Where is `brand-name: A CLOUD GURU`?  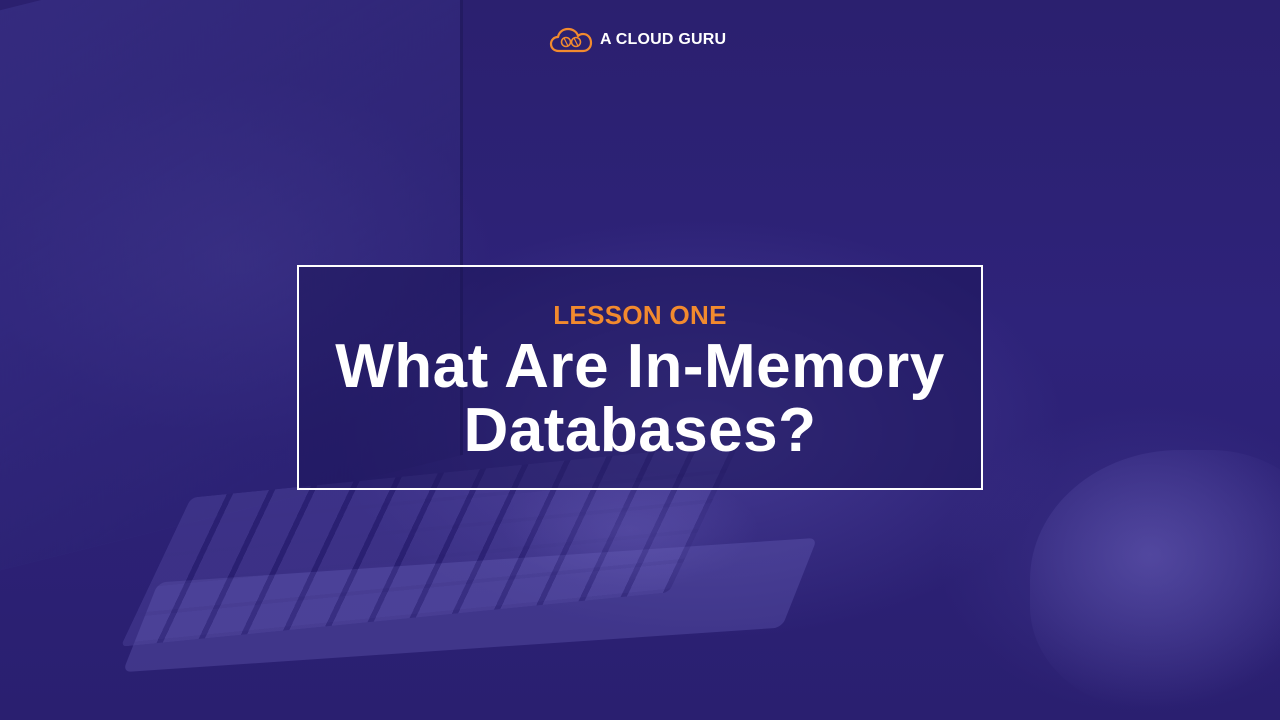
brand-name: A CLOUD GURU is located at coordinates (663, 39).